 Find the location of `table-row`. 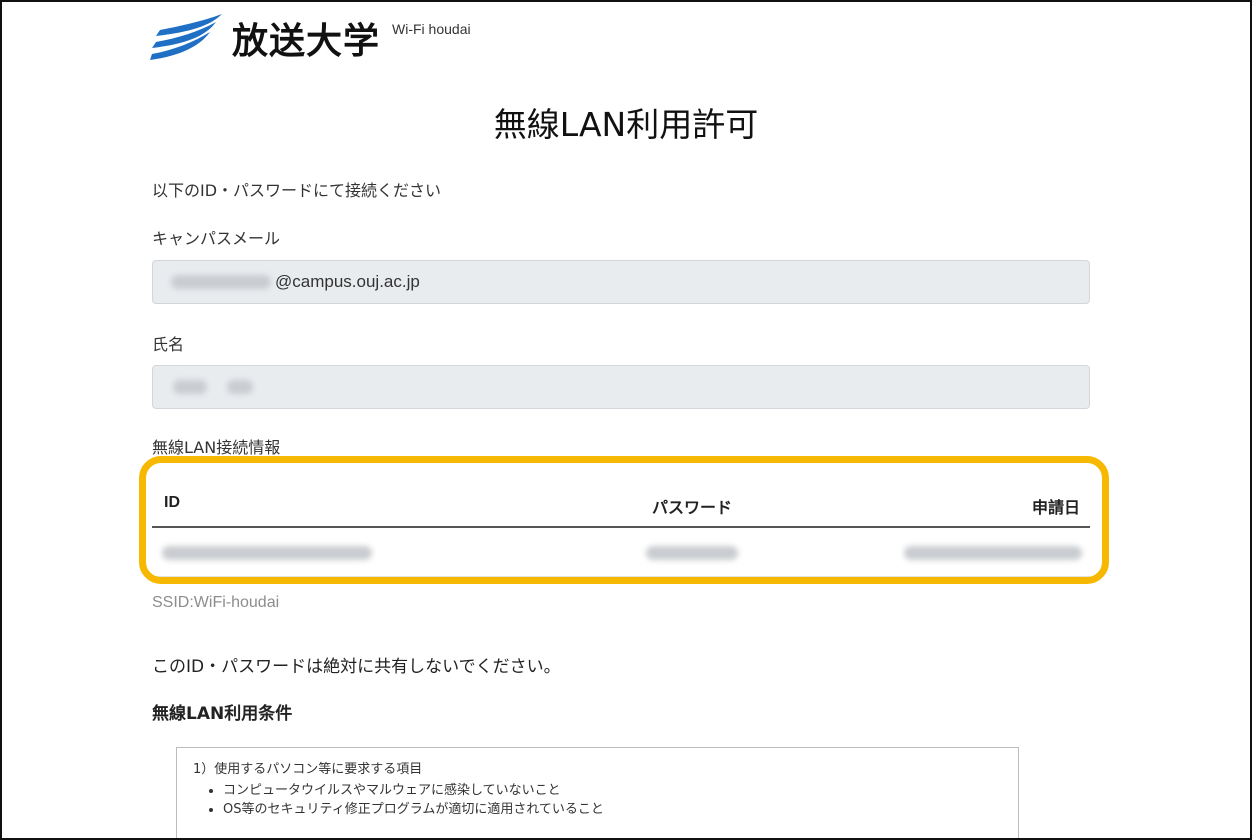

table-row is located at coordinates (621, 552).